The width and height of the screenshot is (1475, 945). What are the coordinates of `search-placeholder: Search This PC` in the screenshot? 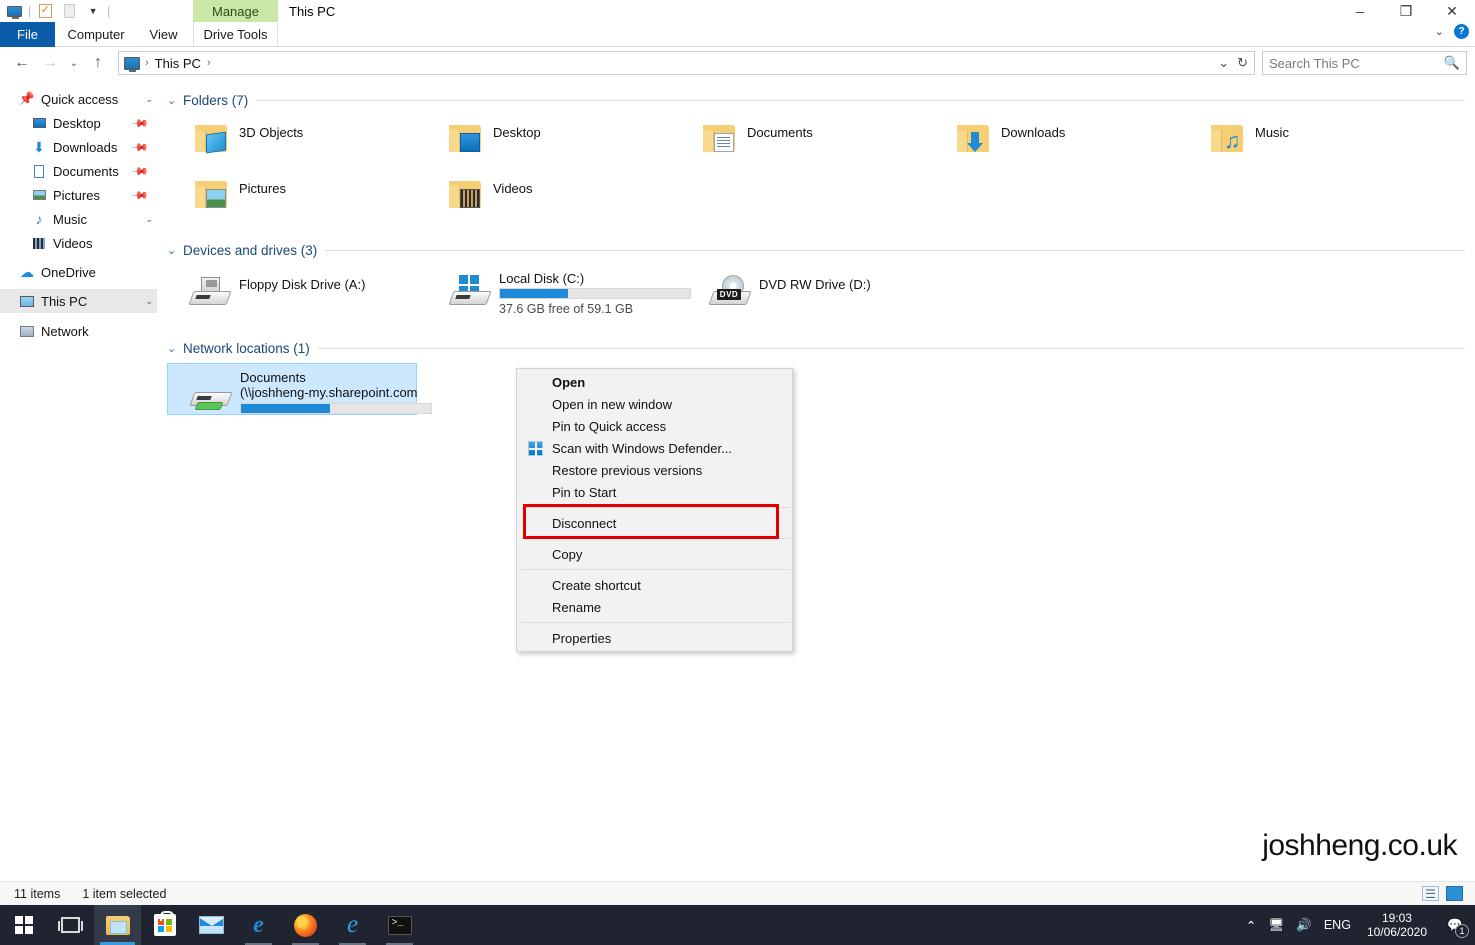 It's located at (1314, 63).